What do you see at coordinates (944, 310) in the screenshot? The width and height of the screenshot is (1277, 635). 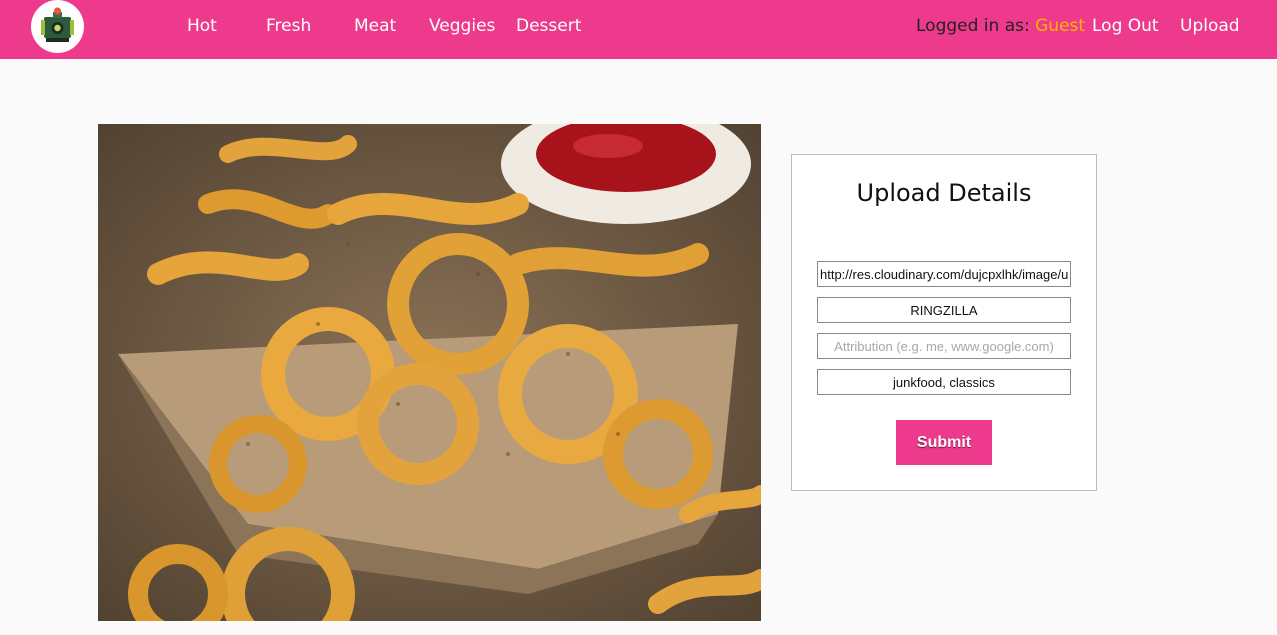 I see `title-input` at bounding box center [944, 310].